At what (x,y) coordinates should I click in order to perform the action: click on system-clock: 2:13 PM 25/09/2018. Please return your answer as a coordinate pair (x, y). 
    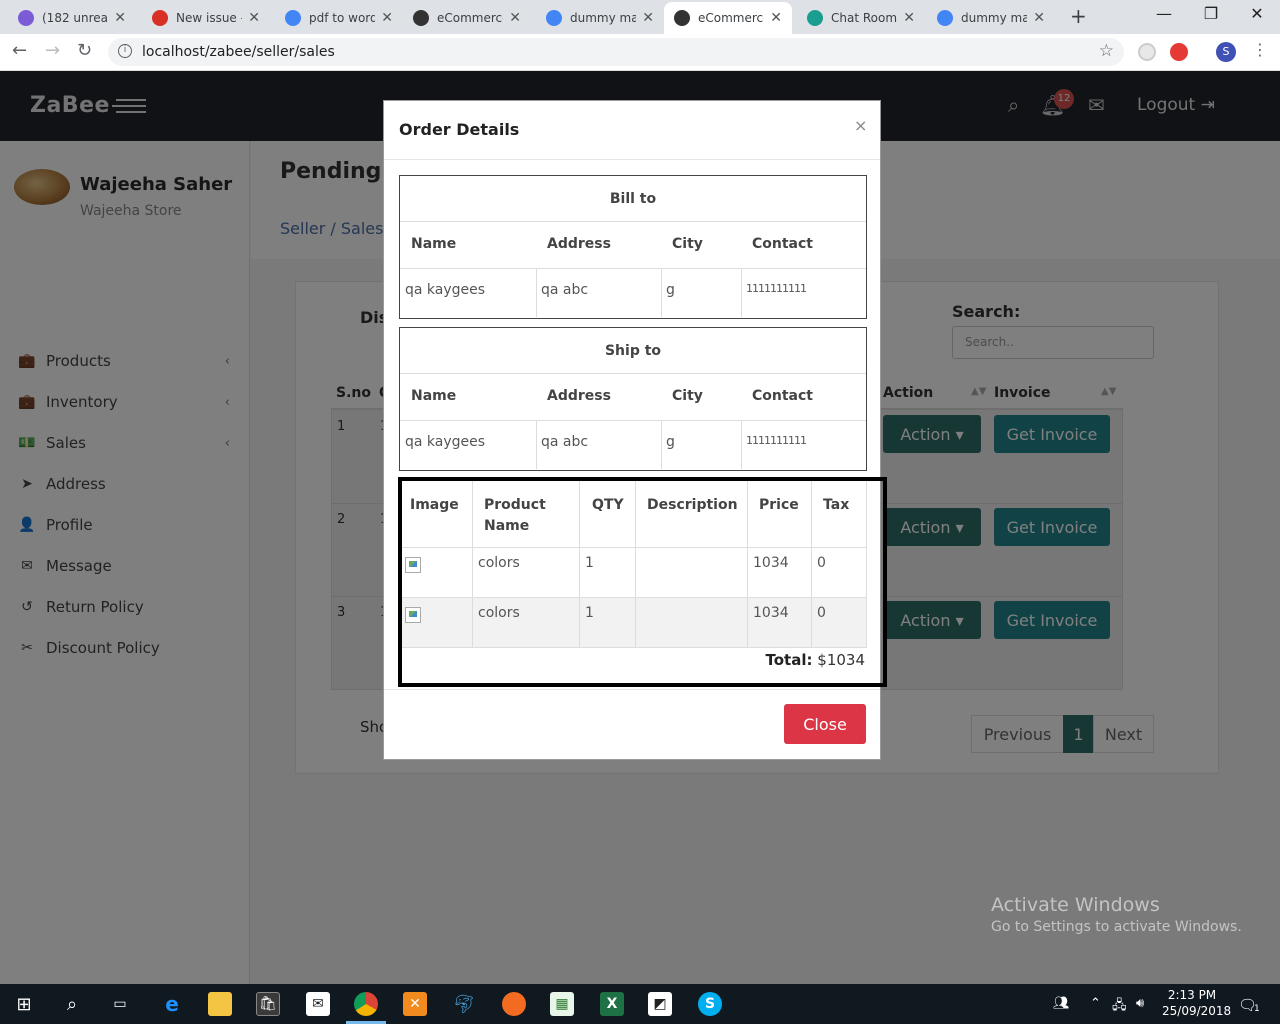
    Looking at the image, I should click on (1197, 1003).